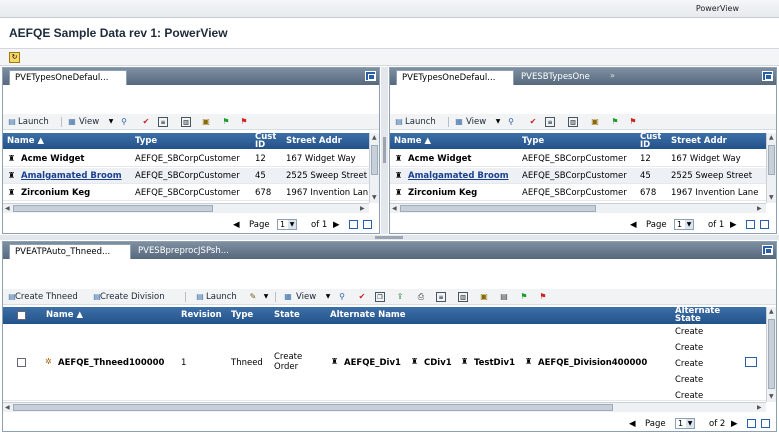 This screenshot has height=434, width=779. I want to click on alternate-name-link: AEFQE_Div1, so click(372, 363).